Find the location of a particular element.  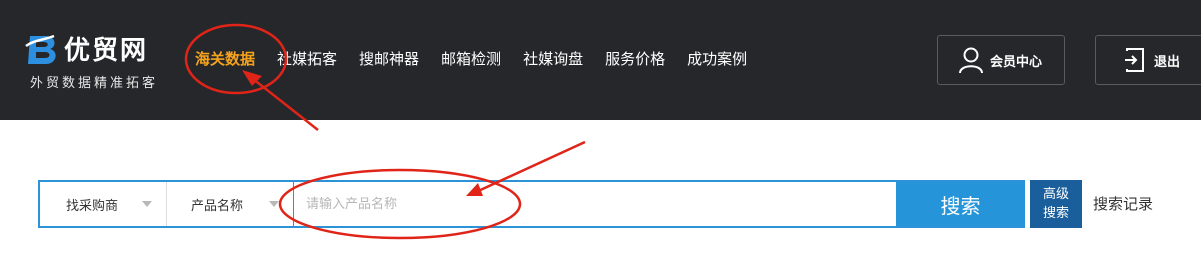

nav-item-customs-data: 海关数据 is located at coordinates (225, 60).